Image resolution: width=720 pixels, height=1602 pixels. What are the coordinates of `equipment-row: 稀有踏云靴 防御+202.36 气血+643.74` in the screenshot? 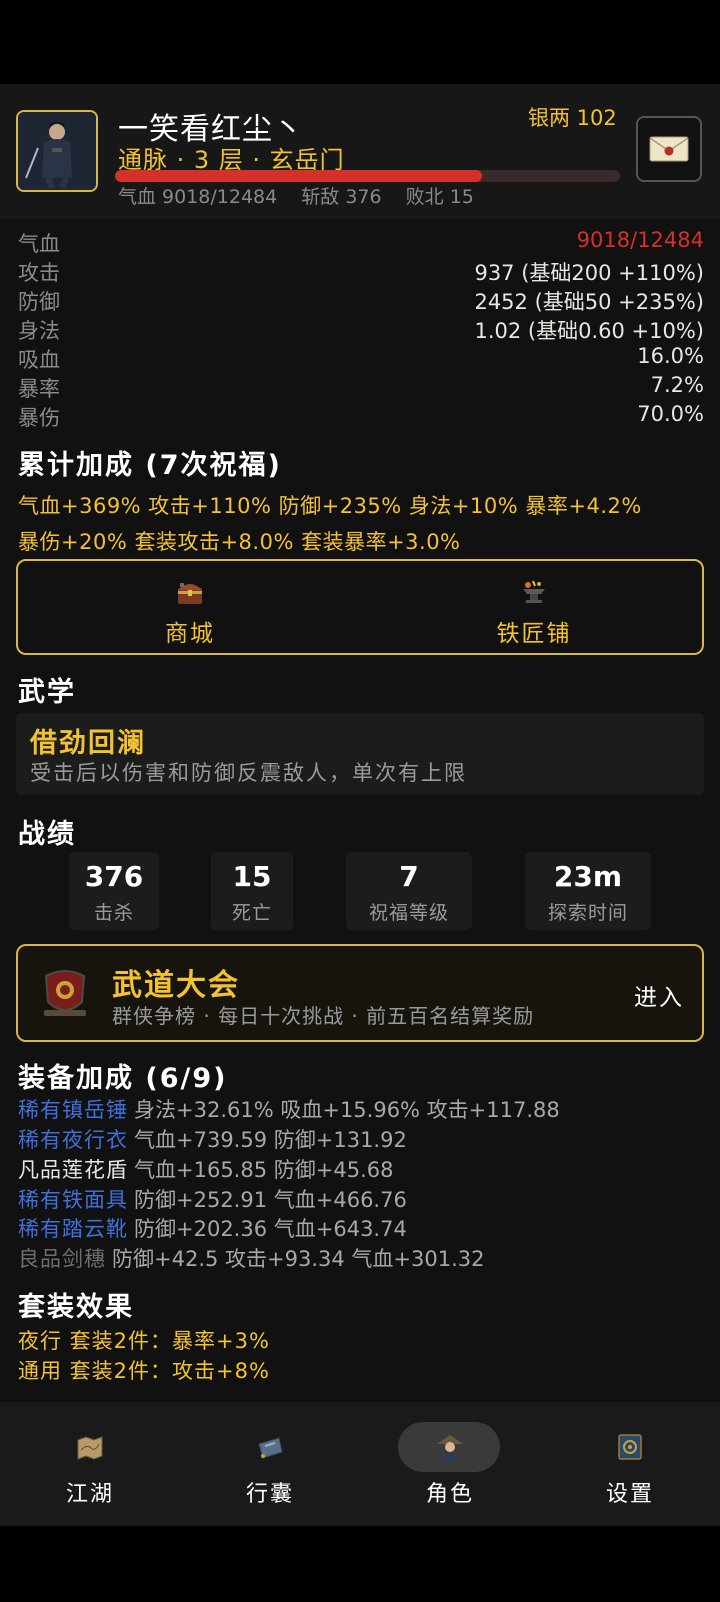 It's located at (212, 1227).